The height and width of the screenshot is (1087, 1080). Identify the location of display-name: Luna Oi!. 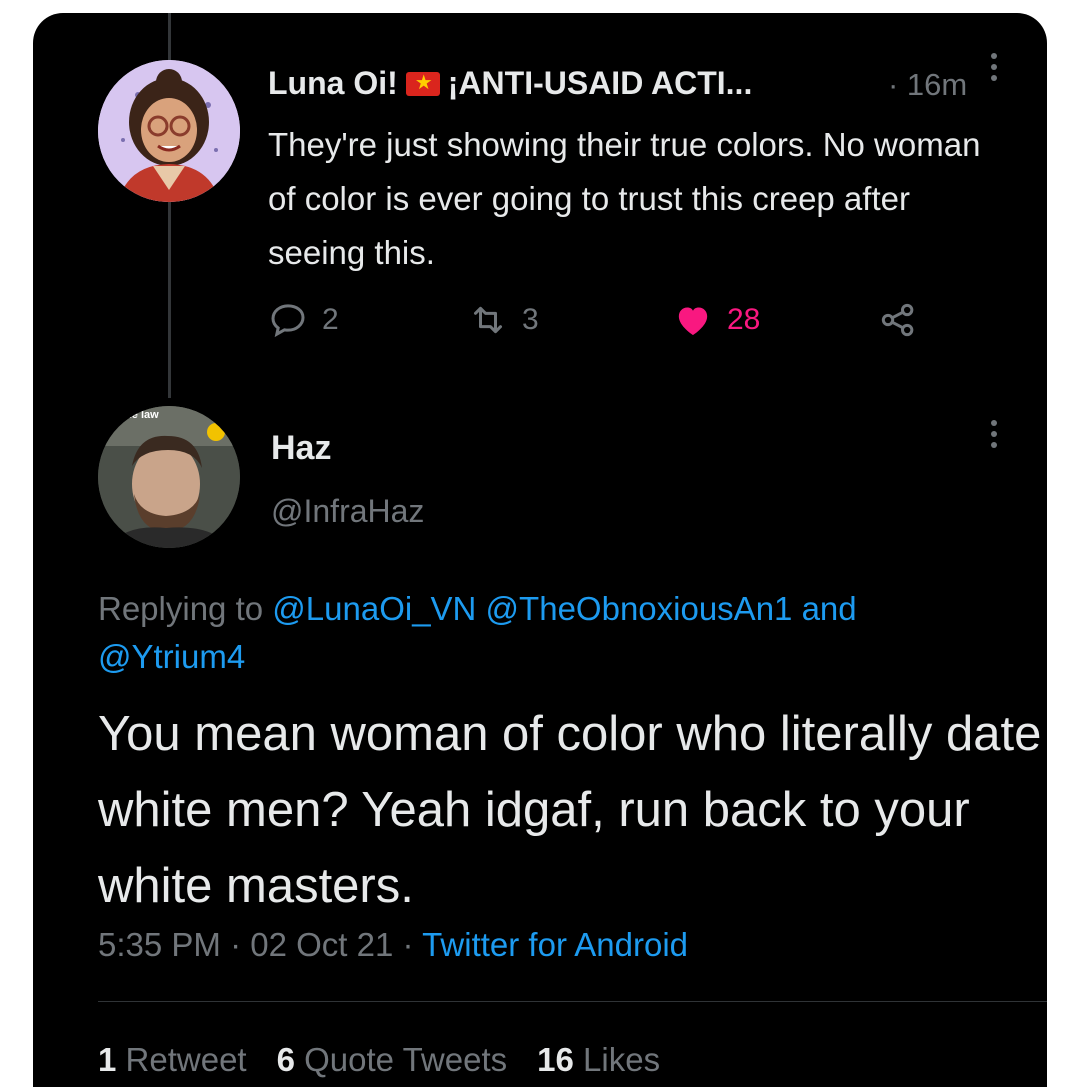
(333, 83).